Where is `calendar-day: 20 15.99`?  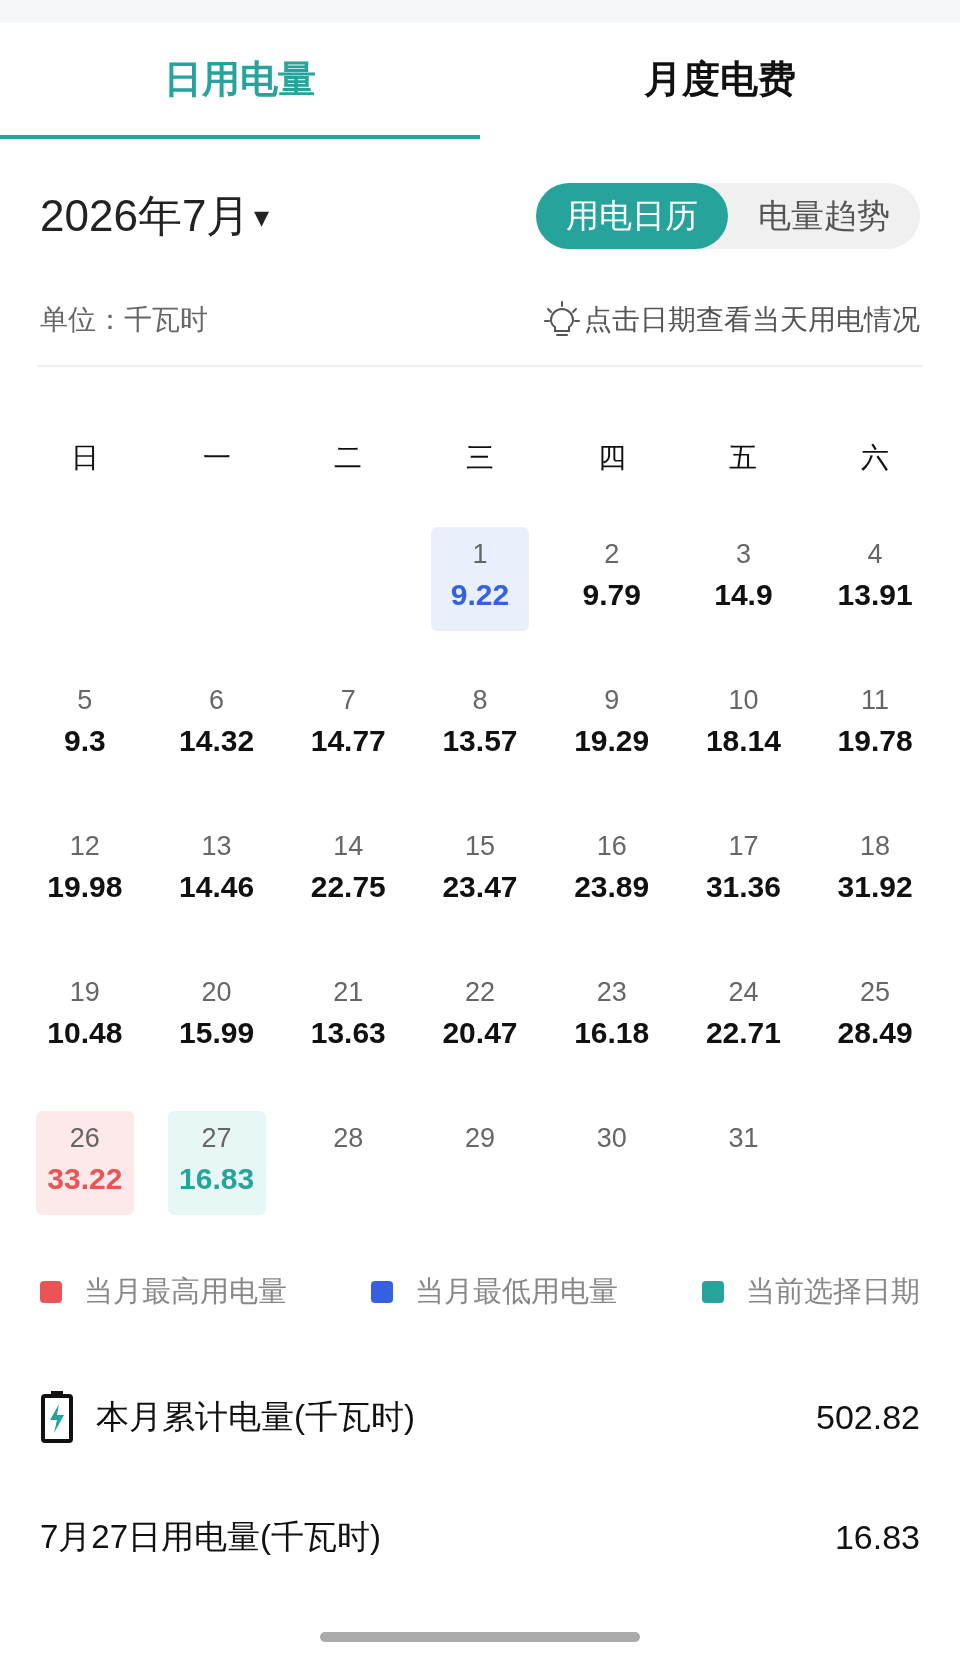
calendar-day: 20 15.99 is located at coordinates (216, 1017).